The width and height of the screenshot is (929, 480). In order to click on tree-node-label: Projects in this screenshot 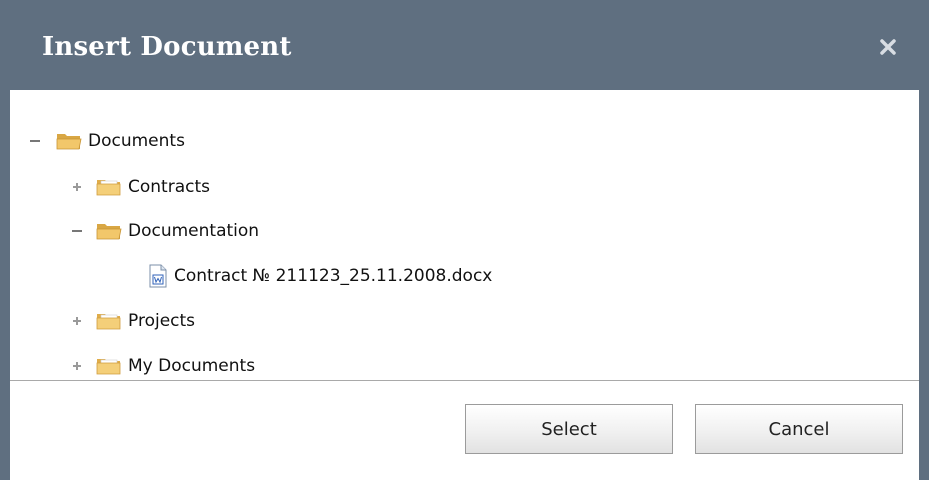, I will do `click(162, 321)`.